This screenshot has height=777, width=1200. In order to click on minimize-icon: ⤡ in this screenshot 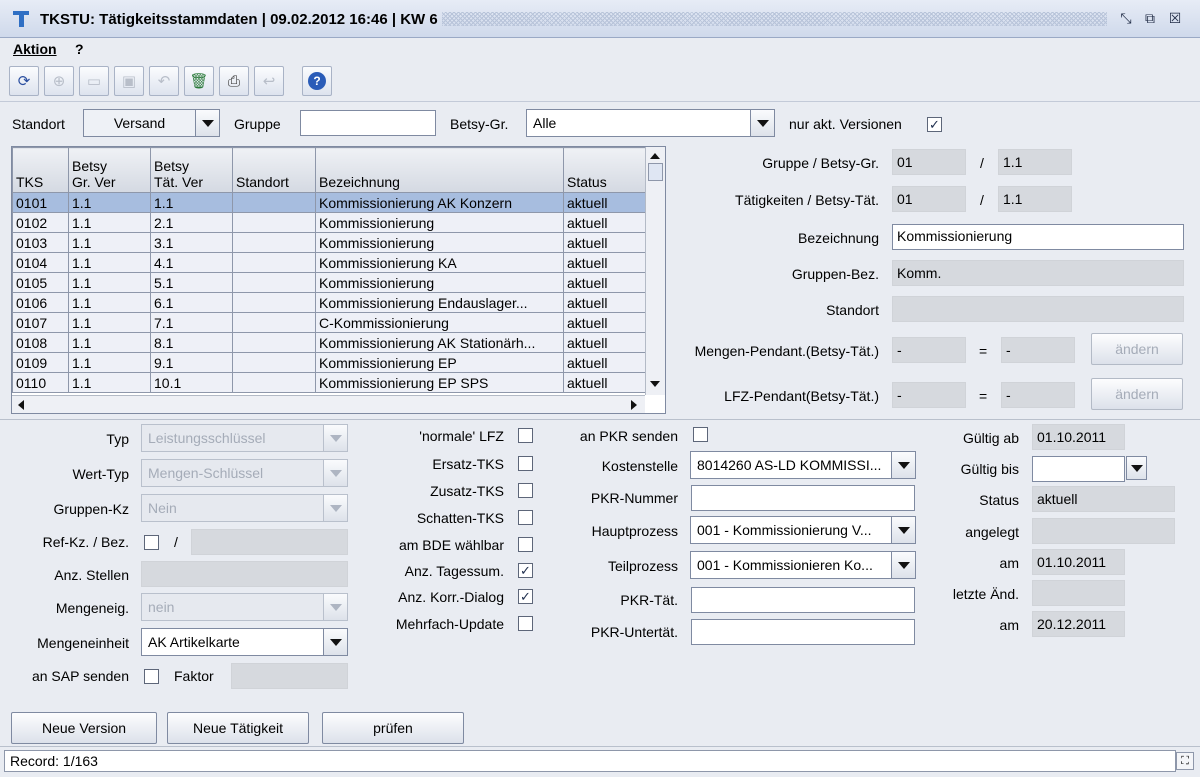, I will do `click(1126, 18)`.